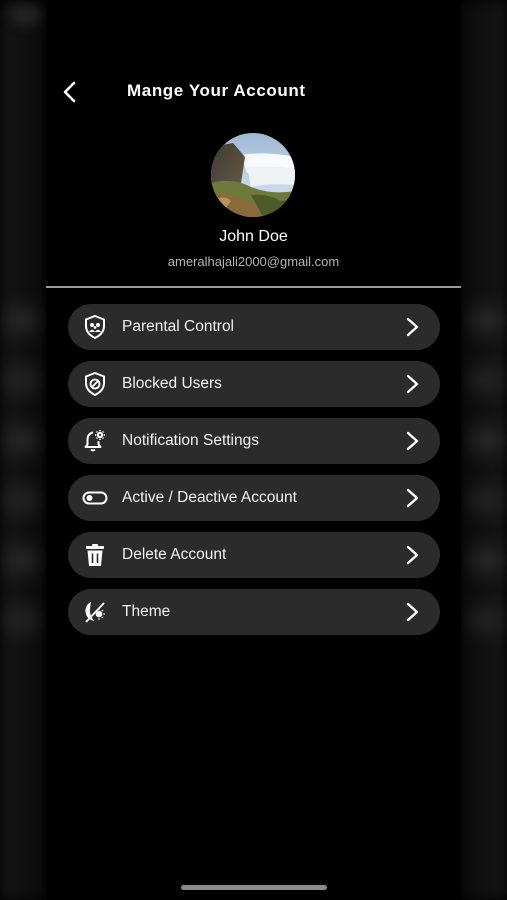 Image resolution: width=507 pixels, height=900 pixels. Describe the element at coordinates (178, 326) in the screenshot. I see `menu-item-label: Parental Control` at that location.